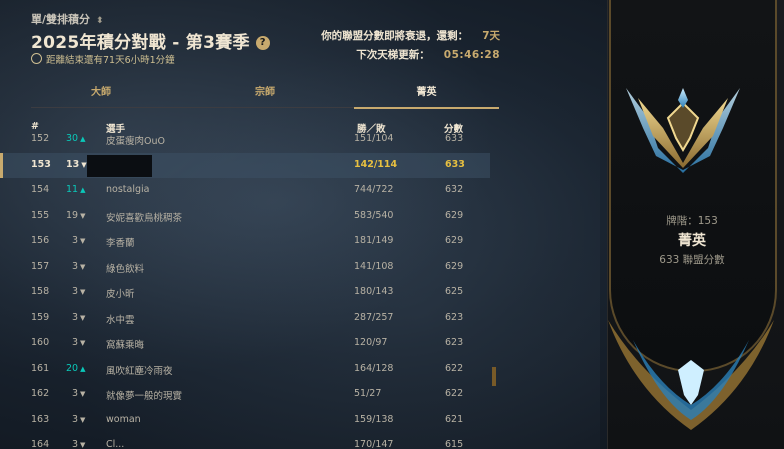  Describe the element at coordinates (40, 444) in the screenshot. I see `rank-cell: 164` at that location.